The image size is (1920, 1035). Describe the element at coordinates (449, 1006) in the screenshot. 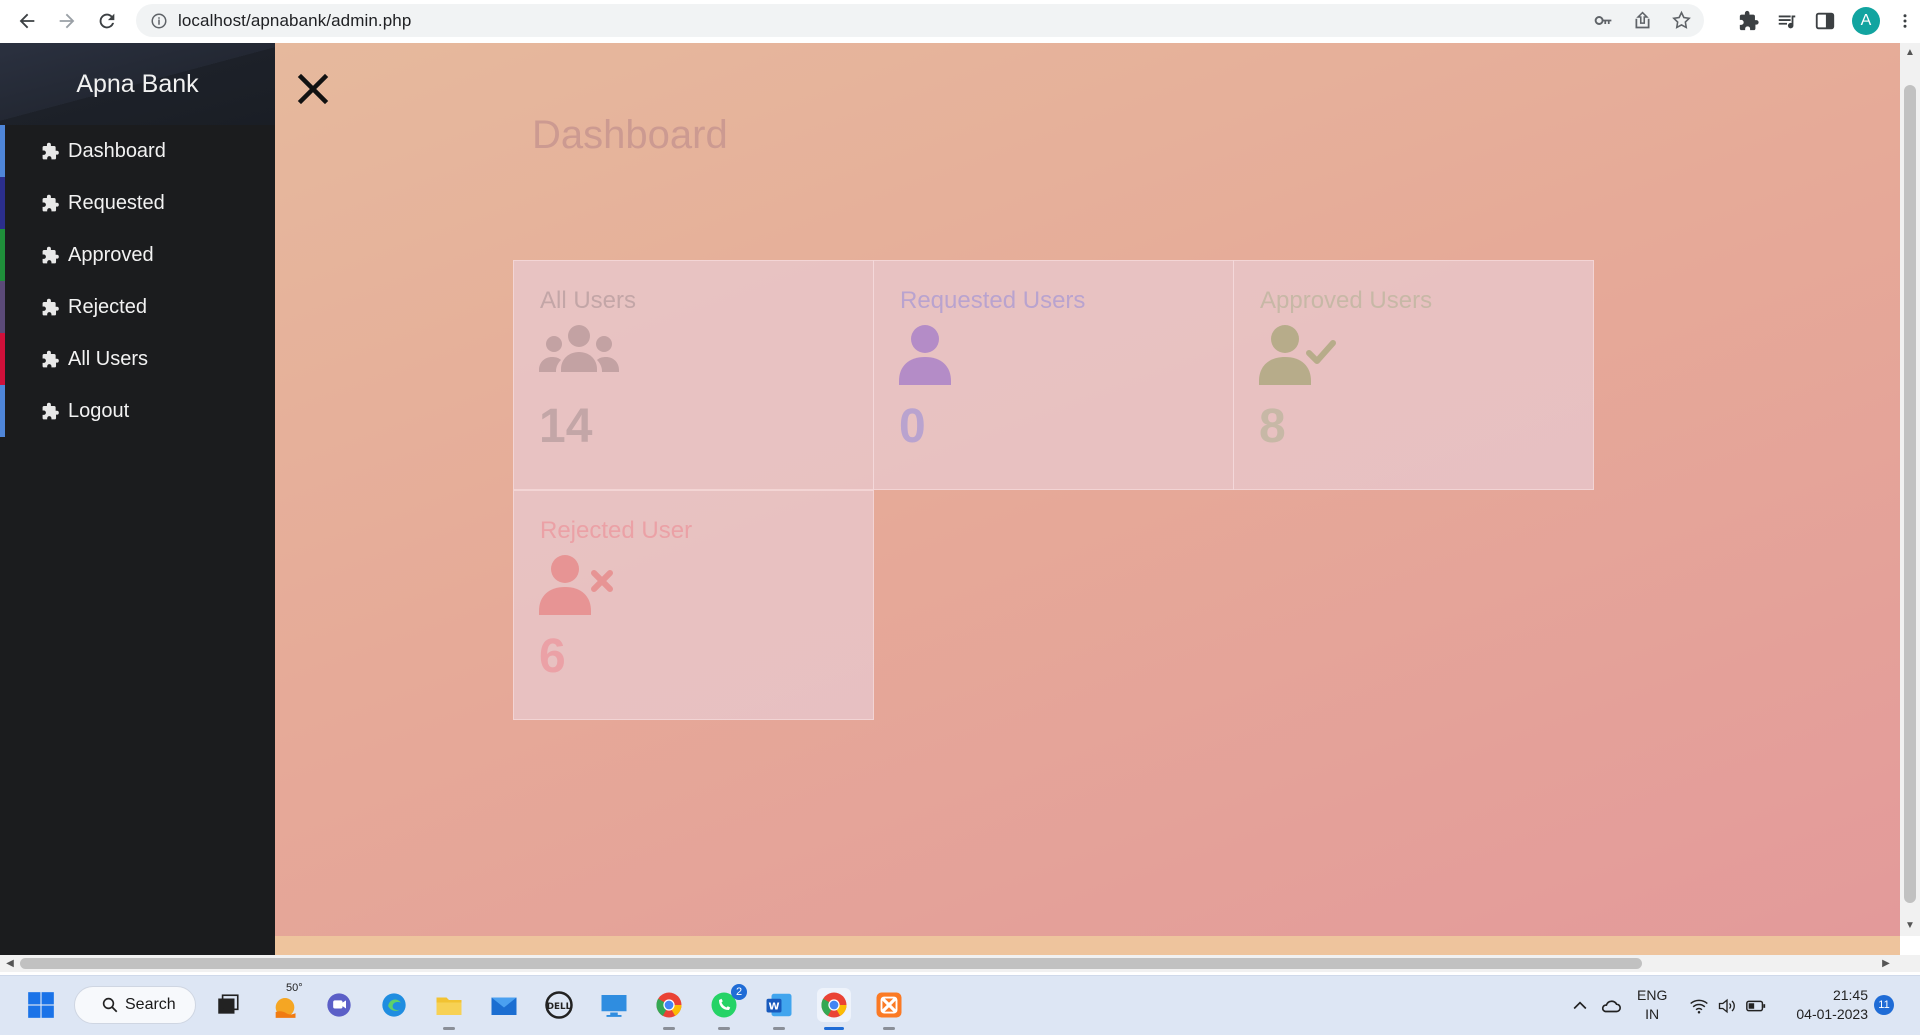

I see `folder-icon` at that location.